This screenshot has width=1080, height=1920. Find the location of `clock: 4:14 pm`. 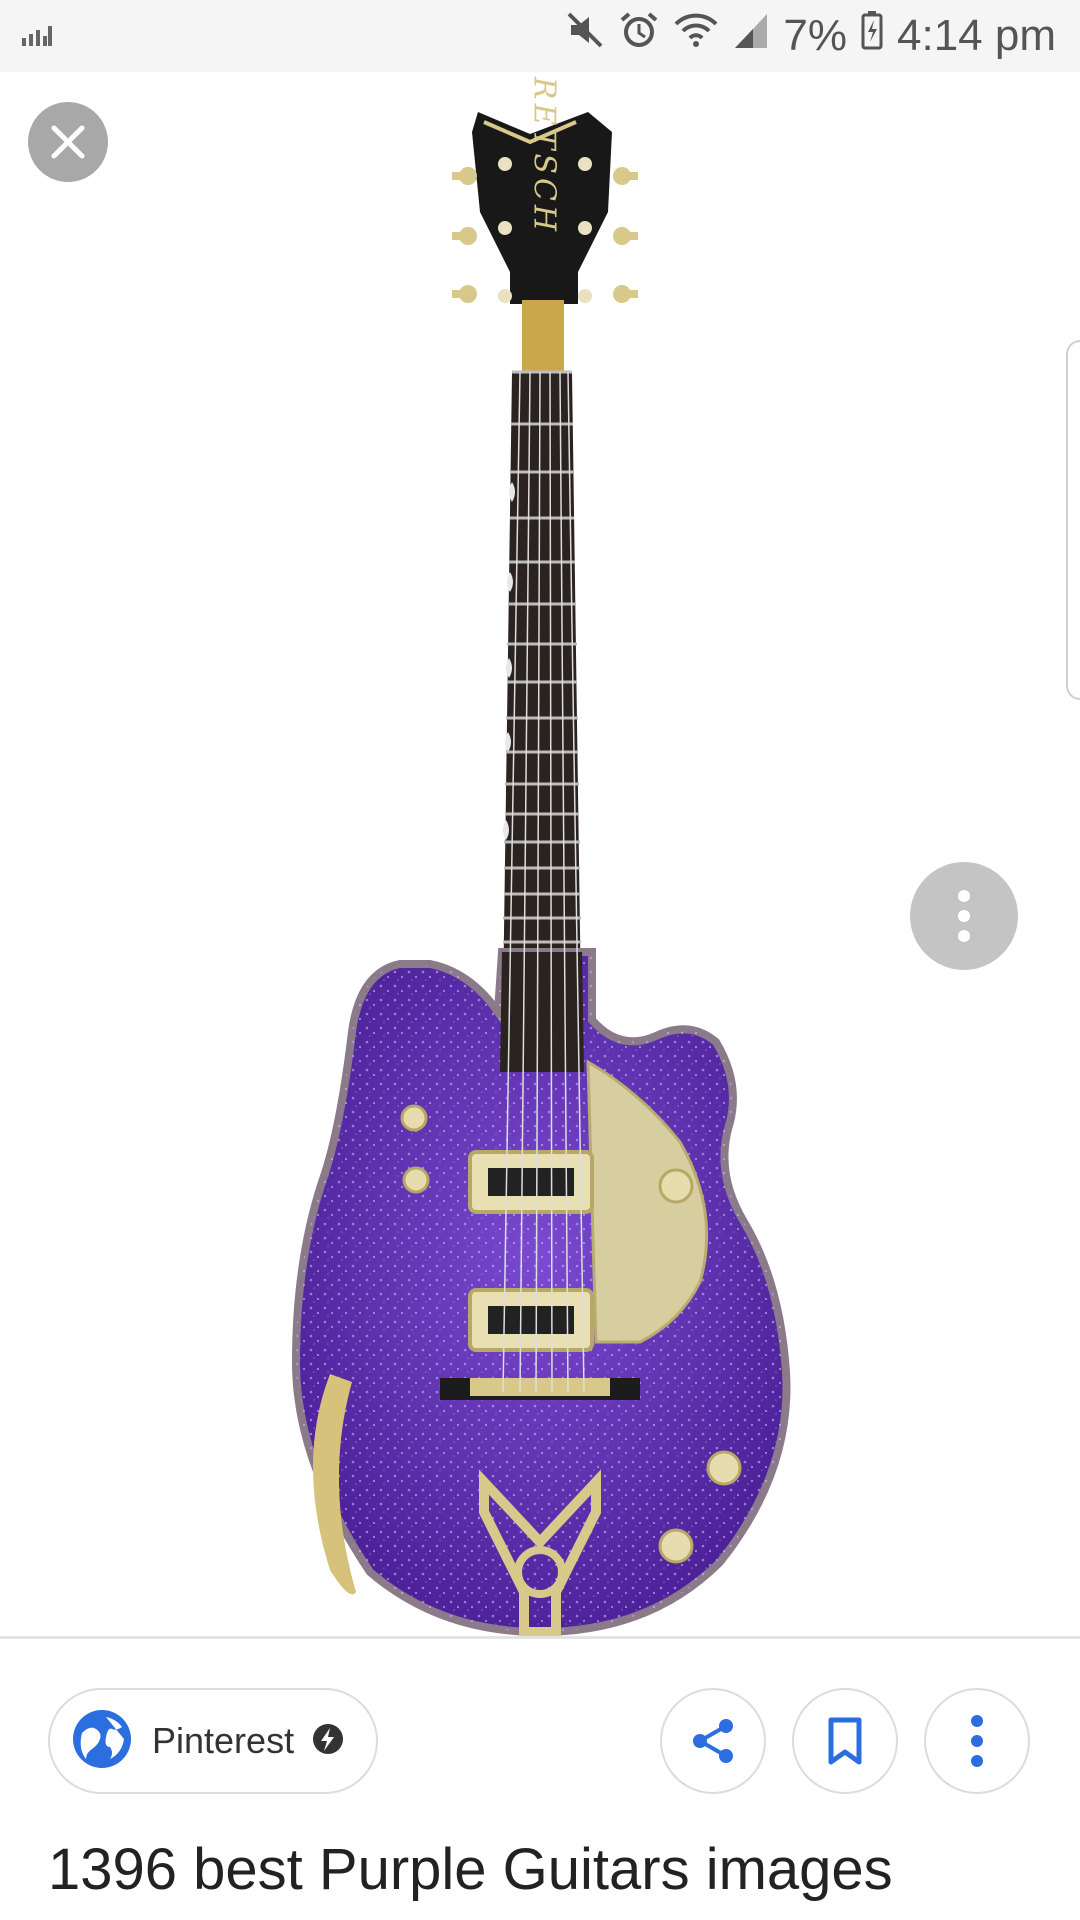

clock: 4:14 pm is located at coordinates (976, 35).